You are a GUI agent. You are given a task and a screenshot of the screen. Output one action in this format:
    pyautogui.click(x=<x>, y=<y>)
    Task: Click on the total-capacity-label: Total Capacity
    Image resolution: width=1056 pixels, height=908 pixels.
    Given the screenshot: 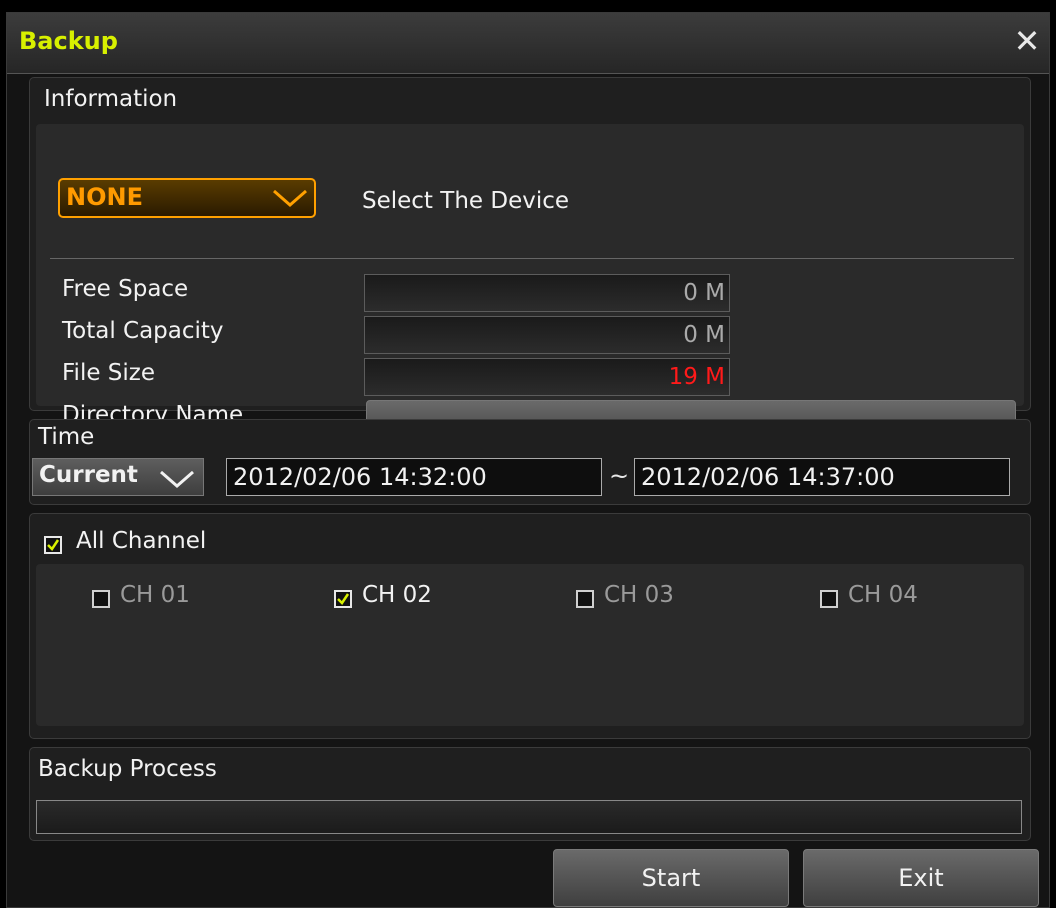 What is the action you would take?
    pyautogui.click(x=143, y=331)
    